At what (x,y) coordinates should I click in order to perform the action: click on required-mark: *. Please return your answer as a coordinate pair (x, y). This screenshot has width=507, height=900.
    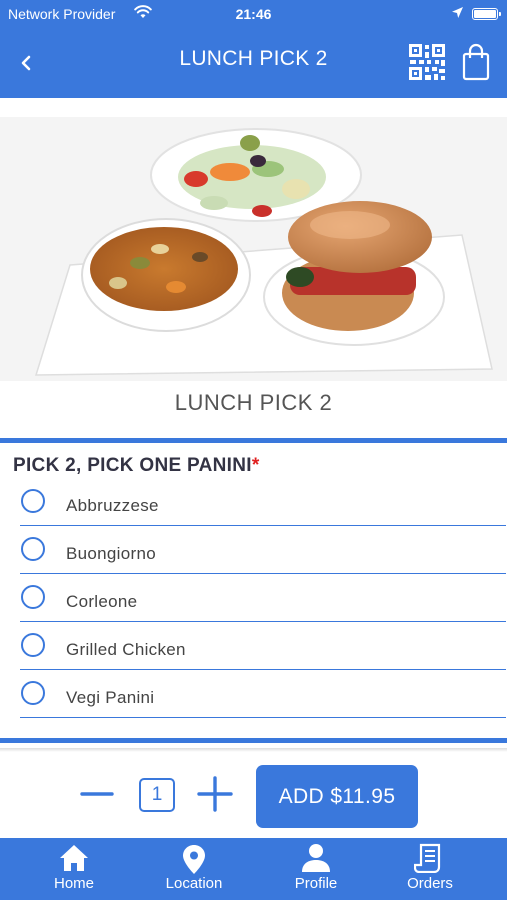
    Looking at the image, I should click on (255, 465).